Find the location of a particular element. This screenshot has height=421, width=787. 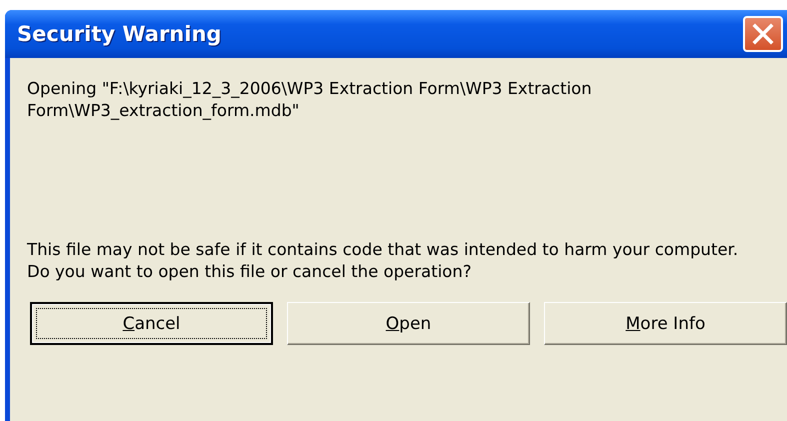

file-path-message: Opening "F:\kyriaki_12_3_2006\WP3 Extraction Form\WP3 Extraction Form\WP3_extraction_form.mdb" is located at coordinates (310, 100).